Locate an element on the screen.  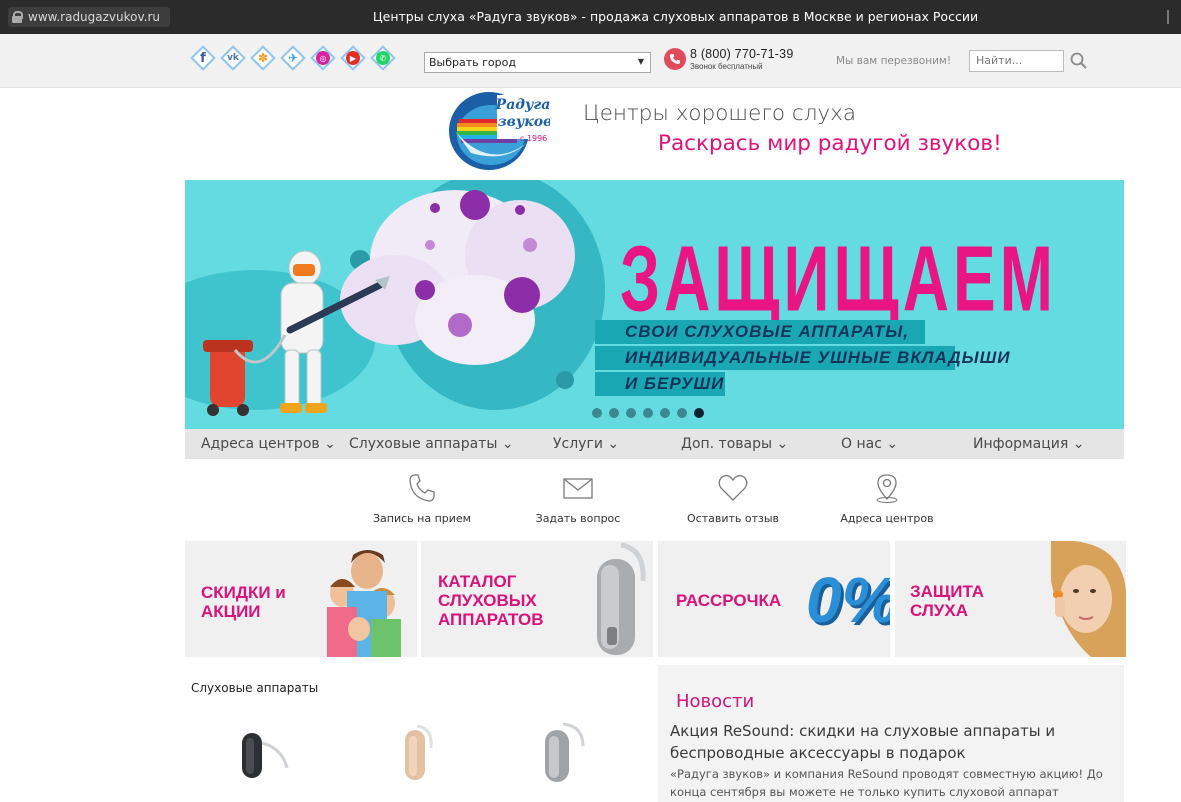
quick-link-appointment: Запись на прием is located at coordinates (422, 498).